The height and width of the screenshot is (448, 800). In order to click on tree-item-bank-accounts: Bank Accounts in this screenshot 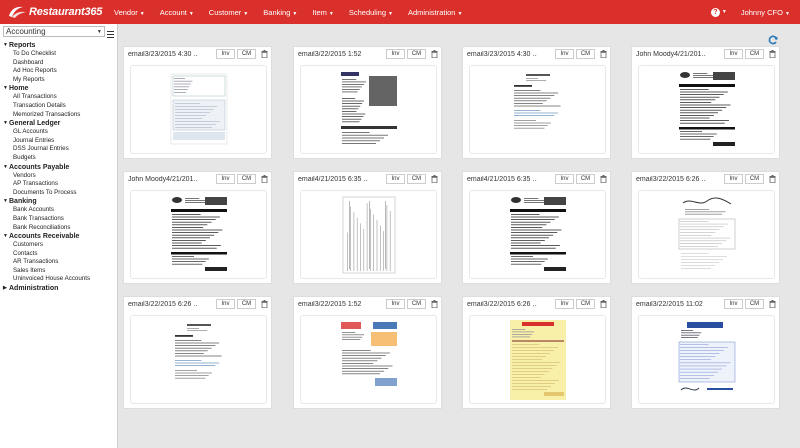, I will do `click(60, 210)`.